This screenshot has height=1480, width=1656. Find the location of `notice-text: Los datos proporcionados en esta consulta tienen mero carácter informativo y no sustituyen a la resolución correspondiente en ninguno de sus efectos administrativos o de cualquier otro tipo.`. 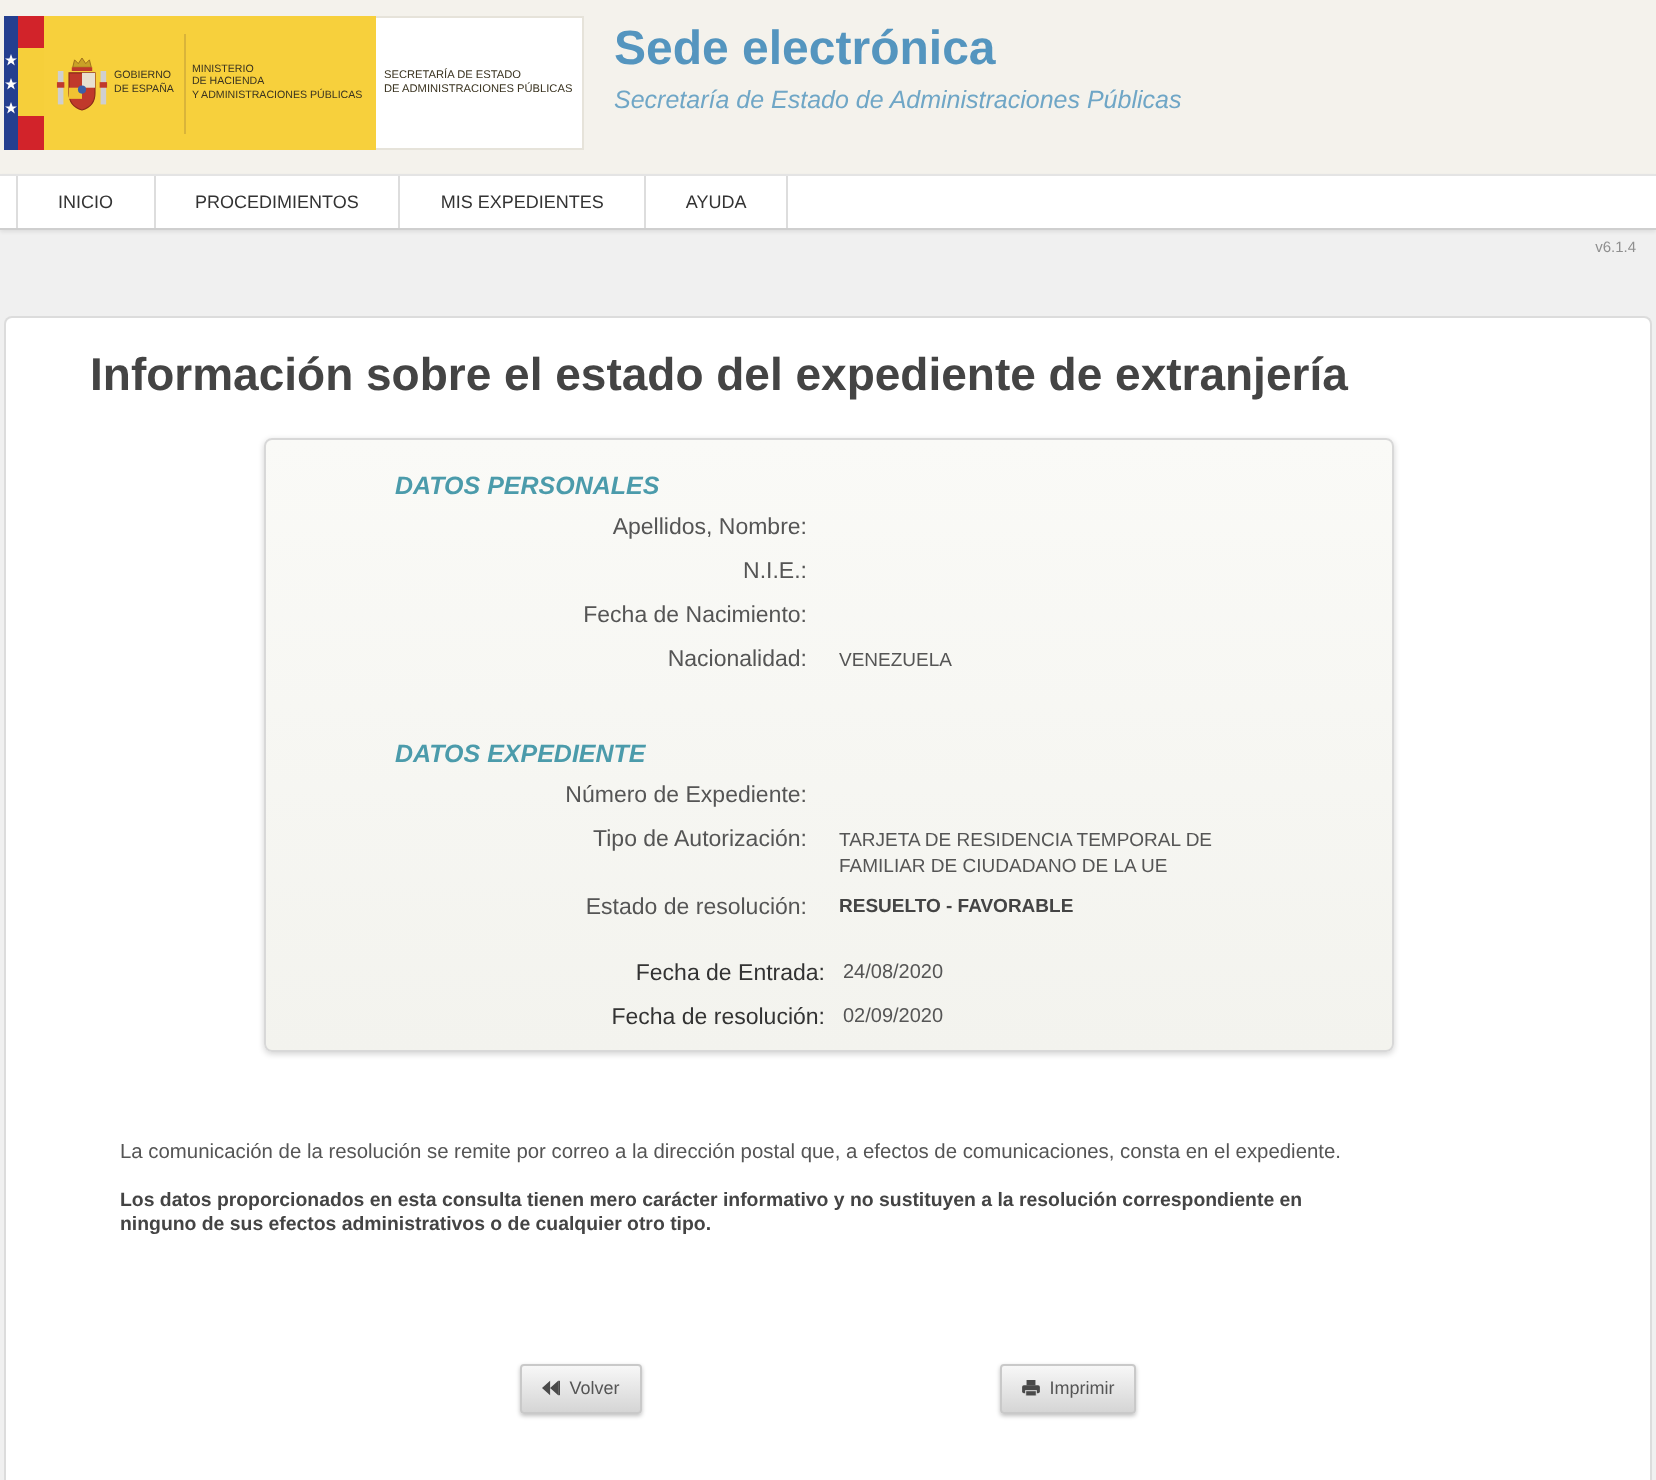

notice-text: Los datos proporcionados en esta consulta tienen mero carácter informativo y no sustituyen a la resolución correspondiente en ninguno de sus efectos administrativos o de cualquier otro tipo. is located at coordinates (712, 1213).